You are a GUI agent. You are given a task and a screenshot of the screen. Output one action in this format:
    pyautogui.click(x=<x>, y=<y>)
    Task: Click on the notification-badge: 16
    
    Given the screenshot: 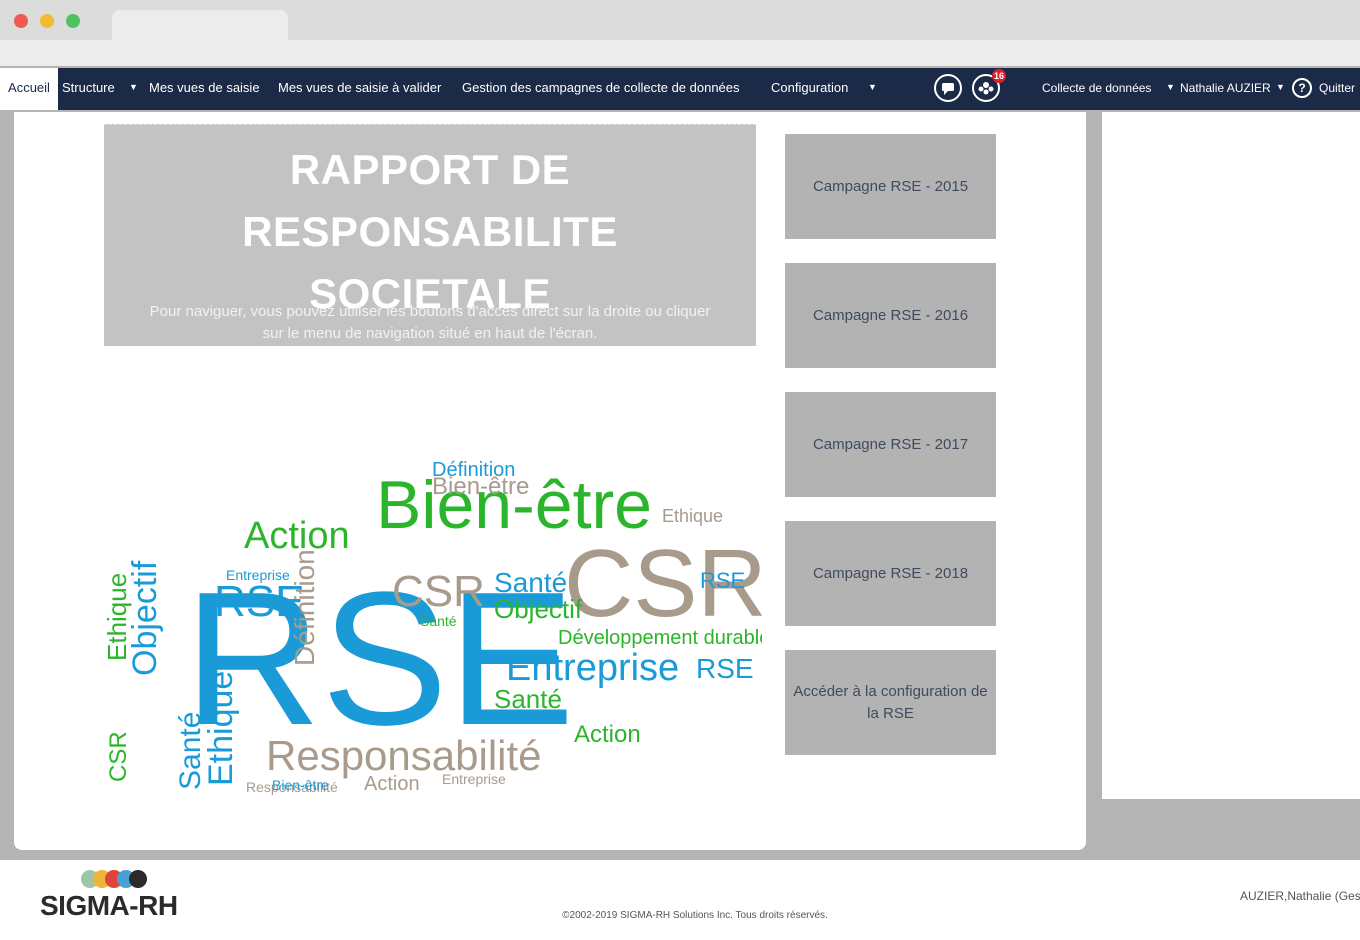 What is the action you would take?
    pyautogui.click(x=999, y=76)
    